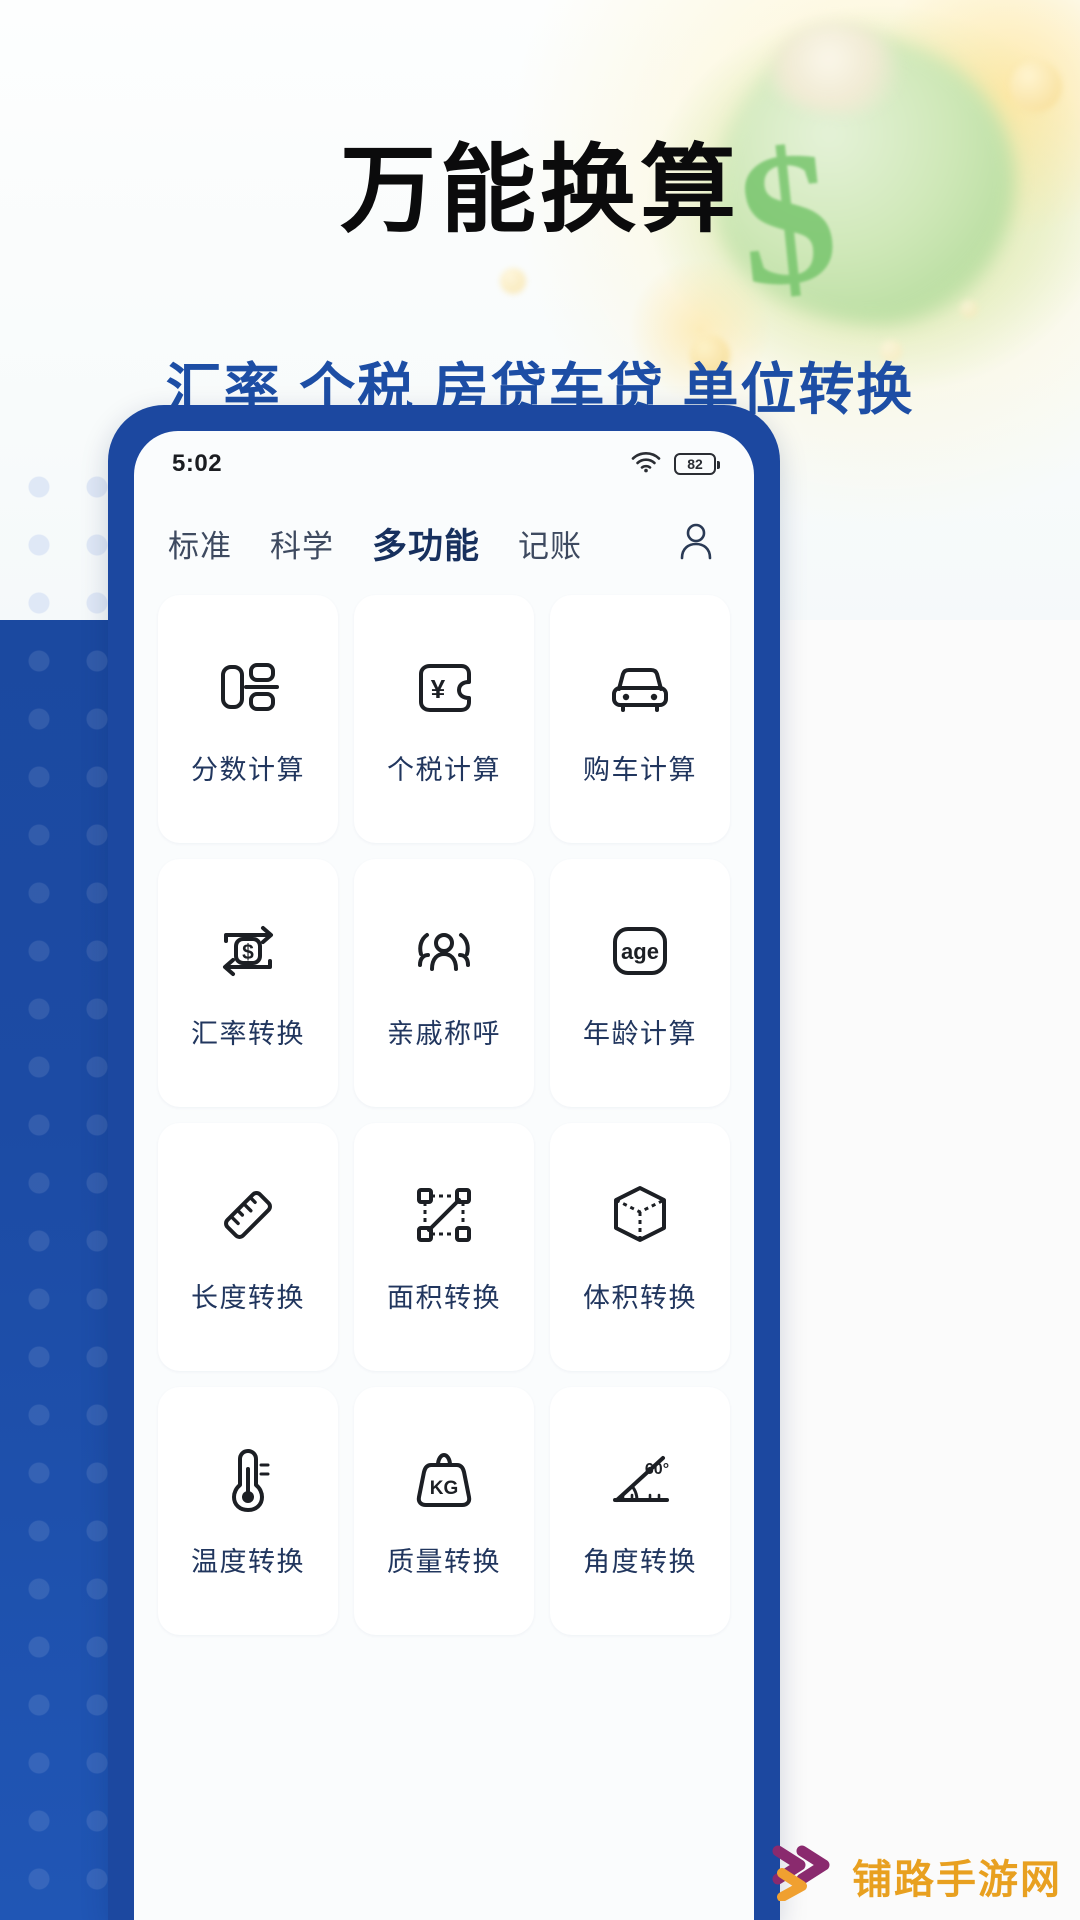  I want to click on ruler-icon, so click(248, 1215).